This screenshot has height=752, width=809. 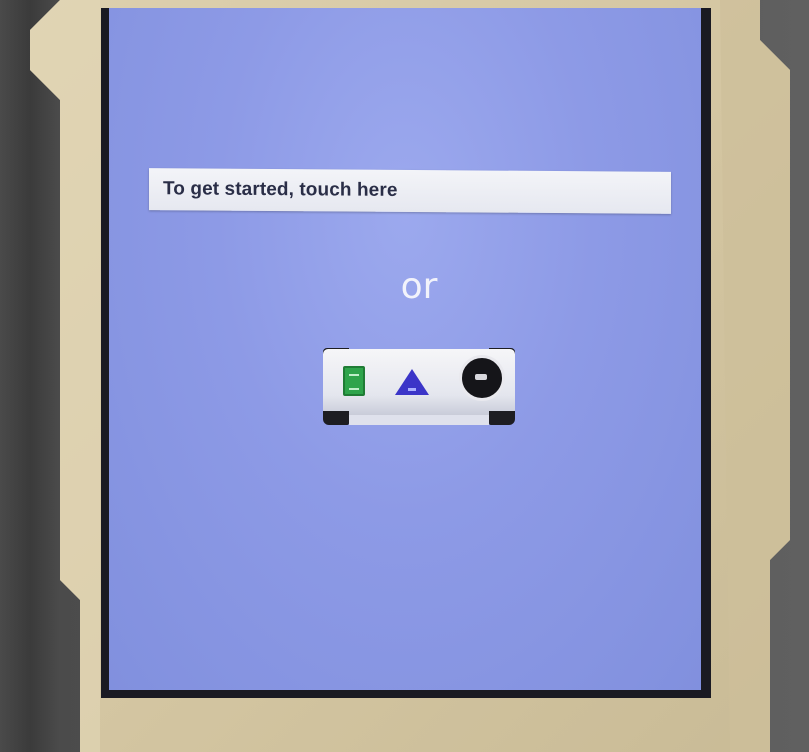 What do you see at coordinates (412, 389) in the screenshot?
I see `triangle-button-label-mark` at bounding box center [412, 389].